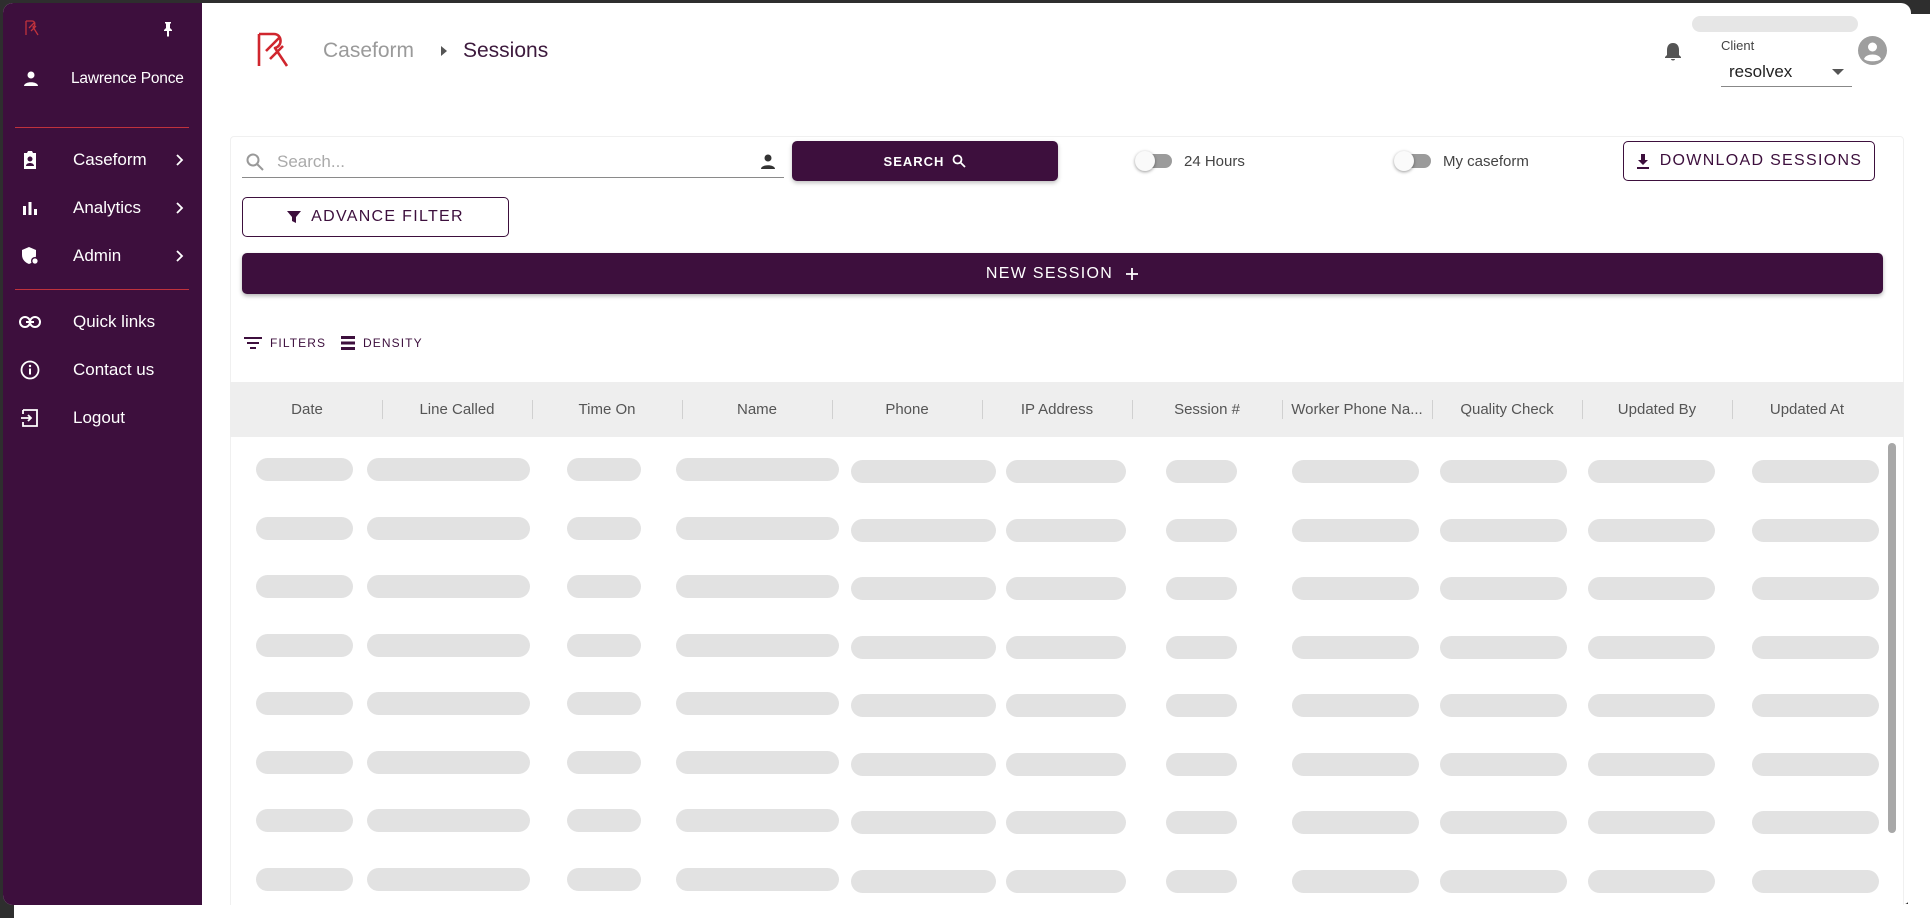 This screenshot has width=1930, height=918. Describe the element at coordinates (1807, 409) in the screenshot. I see `column-header: Updated At` at that location.